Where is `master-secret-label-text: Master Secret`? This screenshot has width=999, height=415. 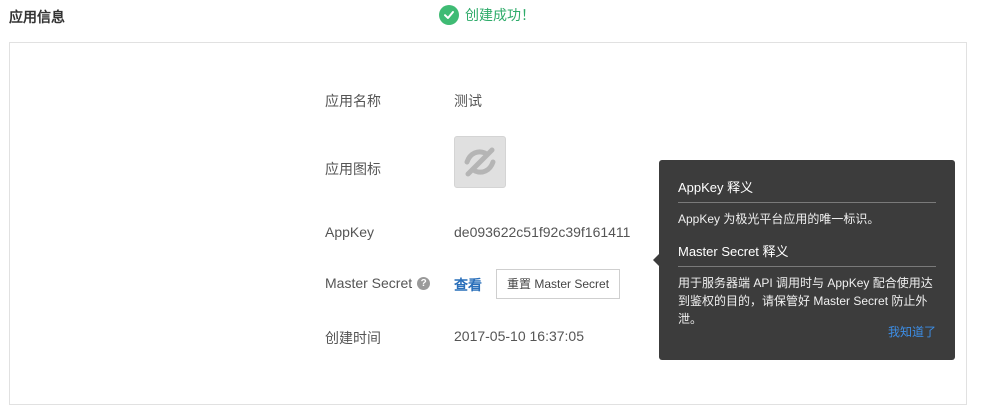
master-secret-label-text: Master Secret is located at coordinates (369, 283).